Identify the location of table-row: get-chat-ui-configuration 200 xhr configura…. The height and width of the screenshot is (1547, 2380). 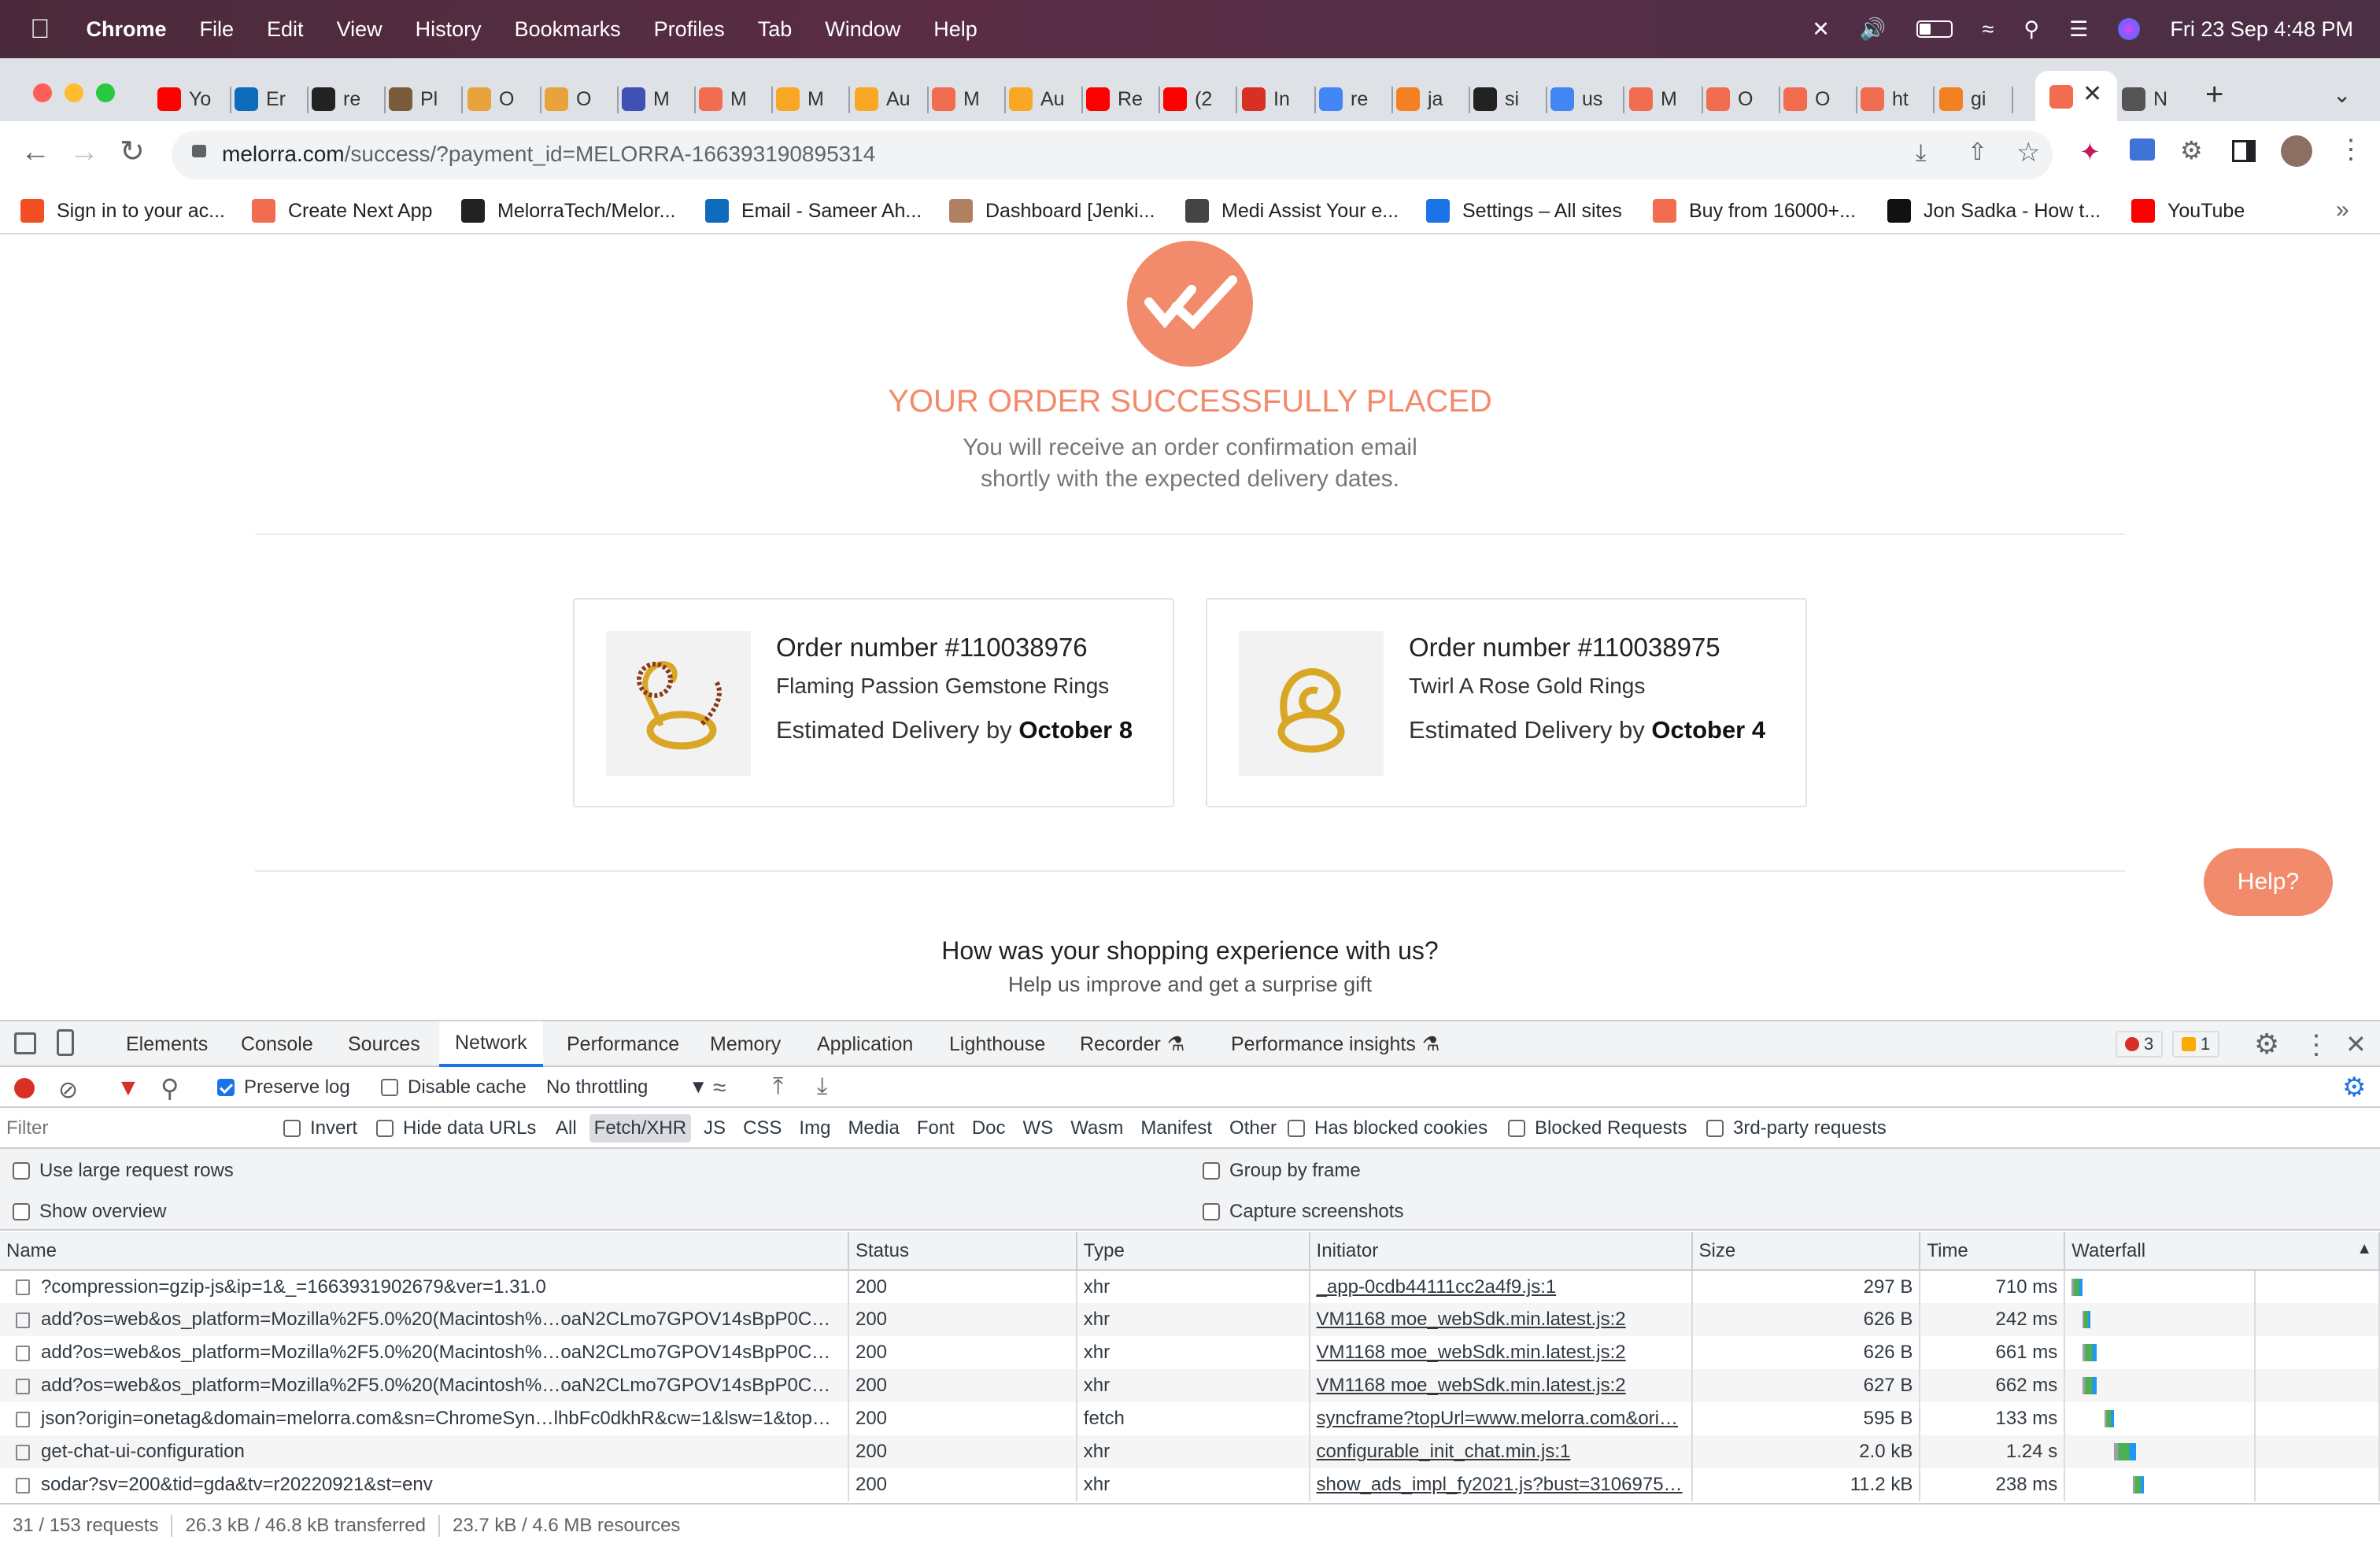
(1190, 1451).